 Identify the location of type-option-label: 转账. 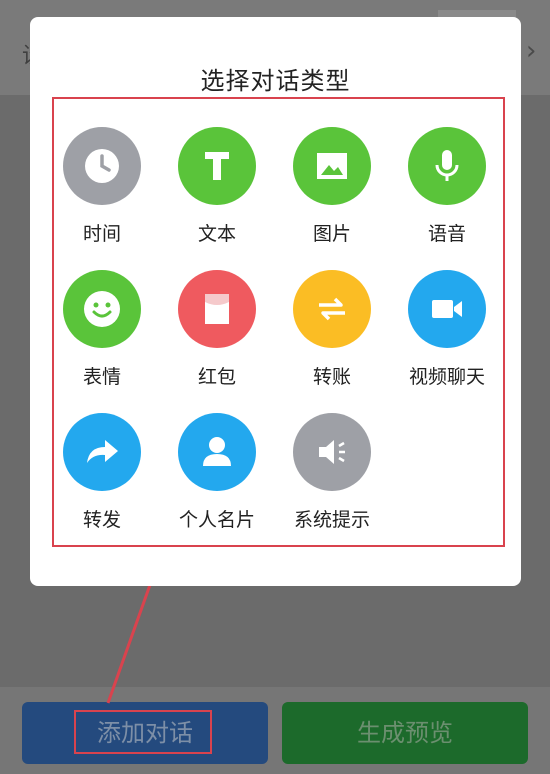
(331, 377).